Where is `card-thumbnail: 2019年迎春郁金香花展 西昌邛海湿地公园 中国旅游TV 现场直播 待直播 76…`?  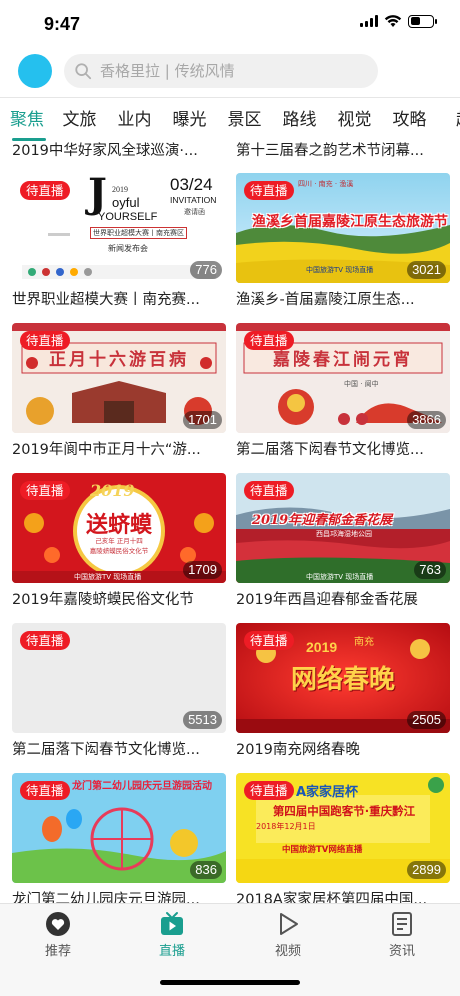
card-thumbnail: 2019年迎春郁金香花展 西昌邛海湿地公园 中国旅游TV 现场直播 待直播 76… is located at coordinates (343, 528).